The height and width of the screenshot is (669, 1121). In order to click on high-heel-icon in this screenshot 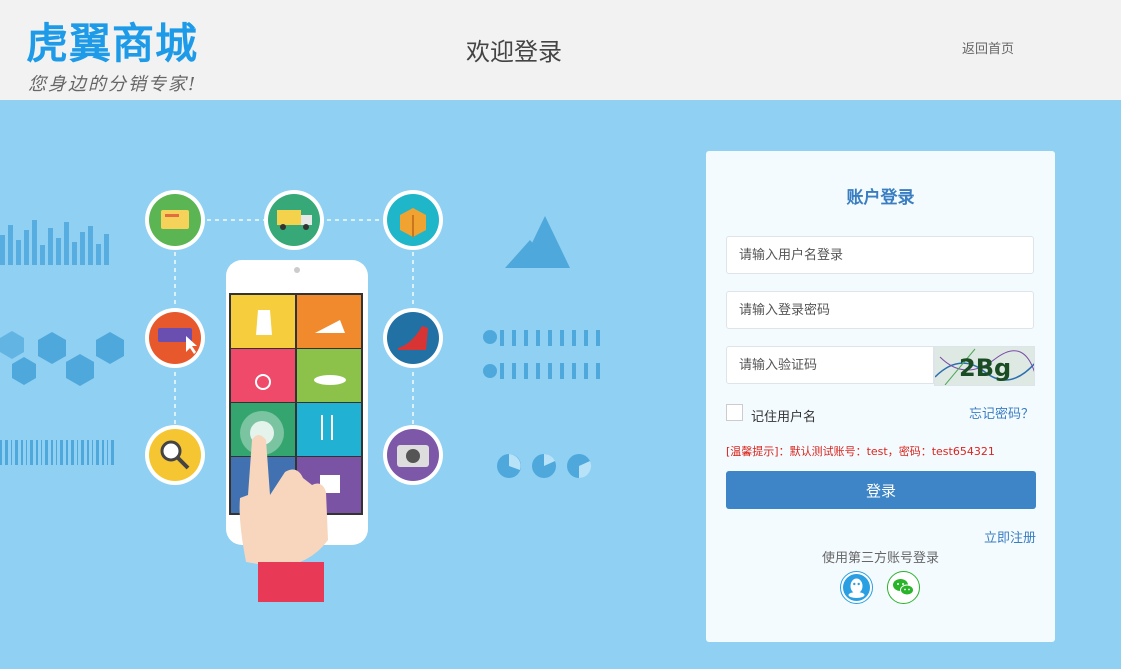, I will do `click(413, 338)`.